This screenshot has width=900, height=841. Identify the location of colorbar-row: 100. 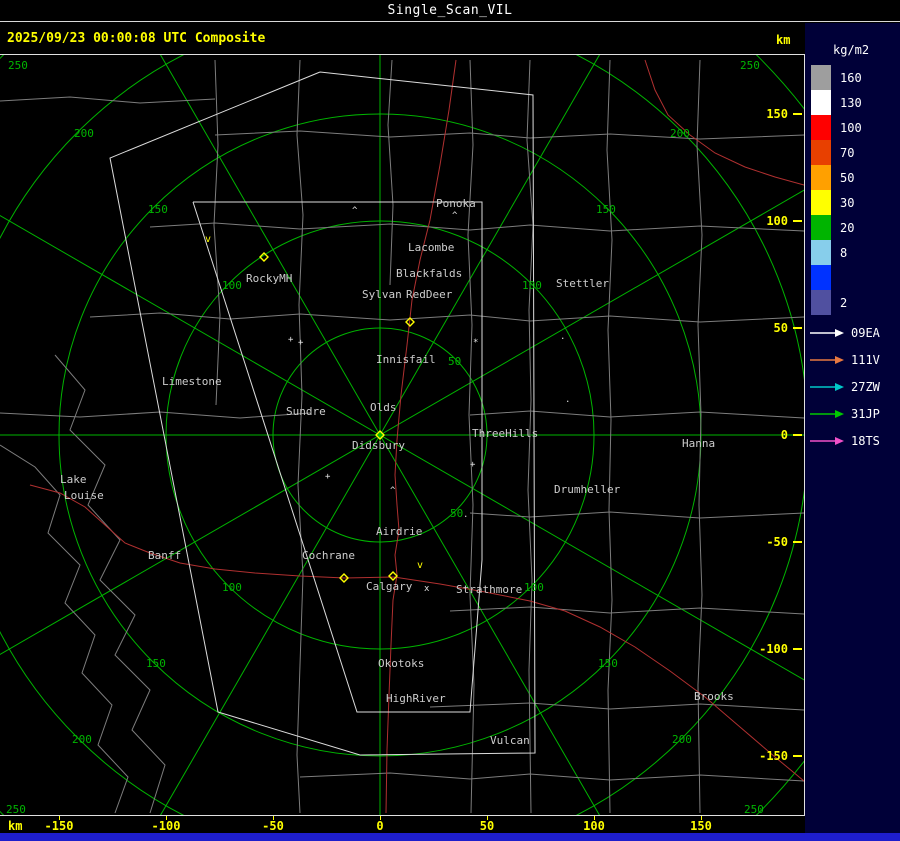
(836, 127).